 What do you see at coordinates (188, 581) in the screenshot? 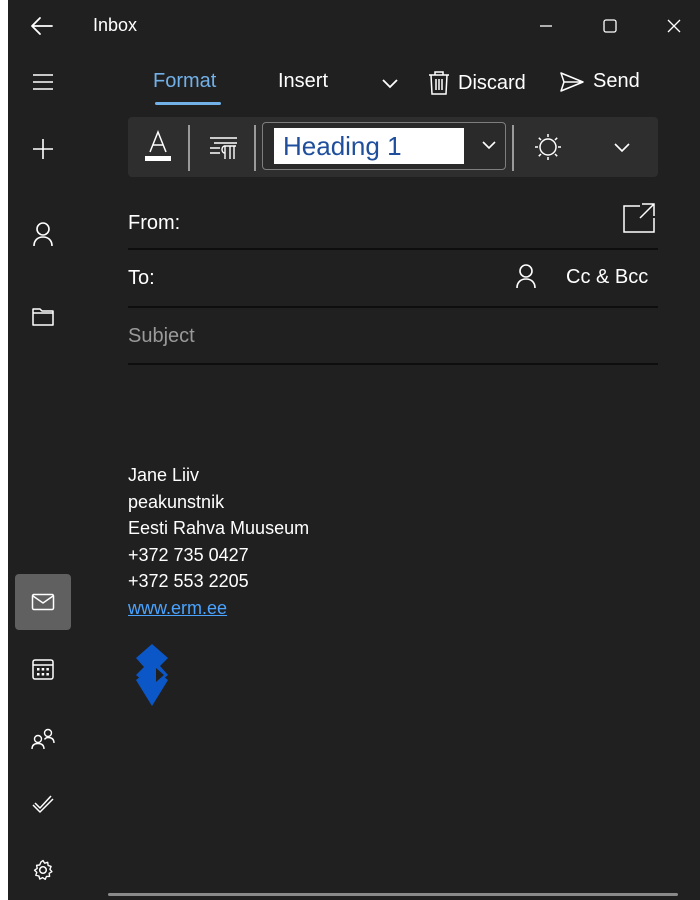
I see `signature-phone-2: +372 553 2205` at bounding box center [188, 581].